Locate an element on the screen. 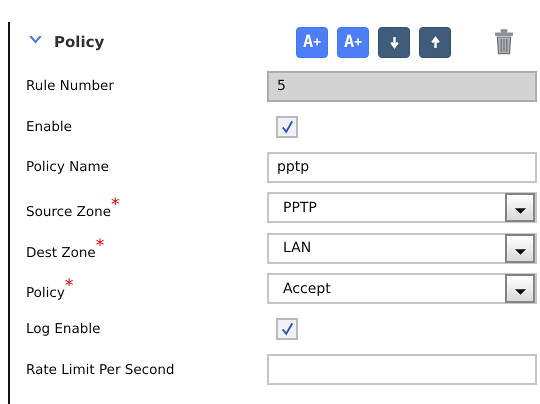 This screenshot has width=540, height=404. move-down-button is located at coordinates (394, 42).